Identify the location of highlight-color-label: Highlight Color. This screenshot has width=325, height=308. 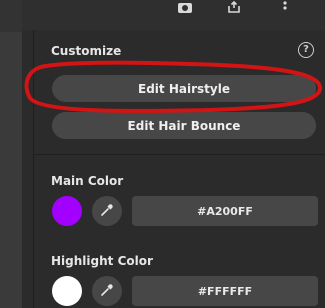
(102, 261).